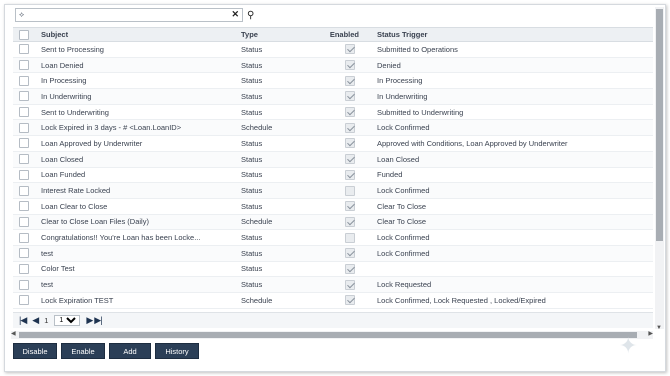  What do you see at coordinates (24, 34) in the screenshot?
I see `select-all-checkbox` at bounding box center [24, 34].